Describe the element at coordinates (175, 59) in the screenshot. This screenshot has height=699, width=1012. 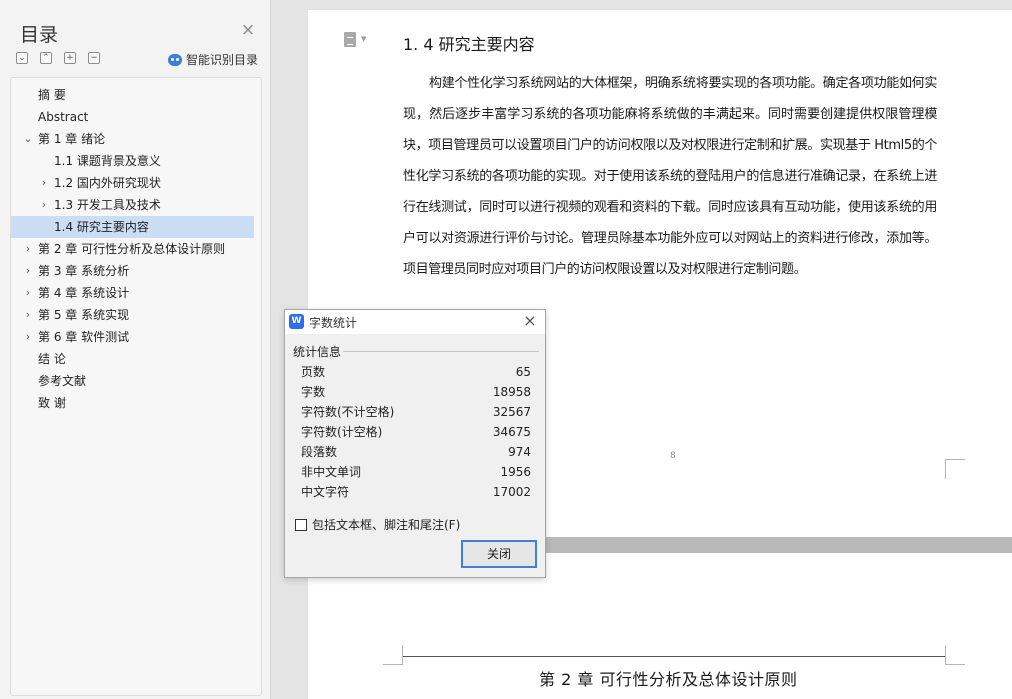
I see `ai-robot-icon` at that location.